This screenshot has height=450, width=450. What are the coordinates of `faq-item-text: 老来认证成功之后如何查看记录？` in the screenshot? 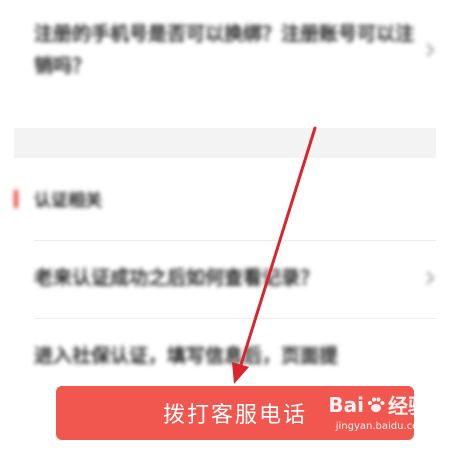 It's located at (177, 278).